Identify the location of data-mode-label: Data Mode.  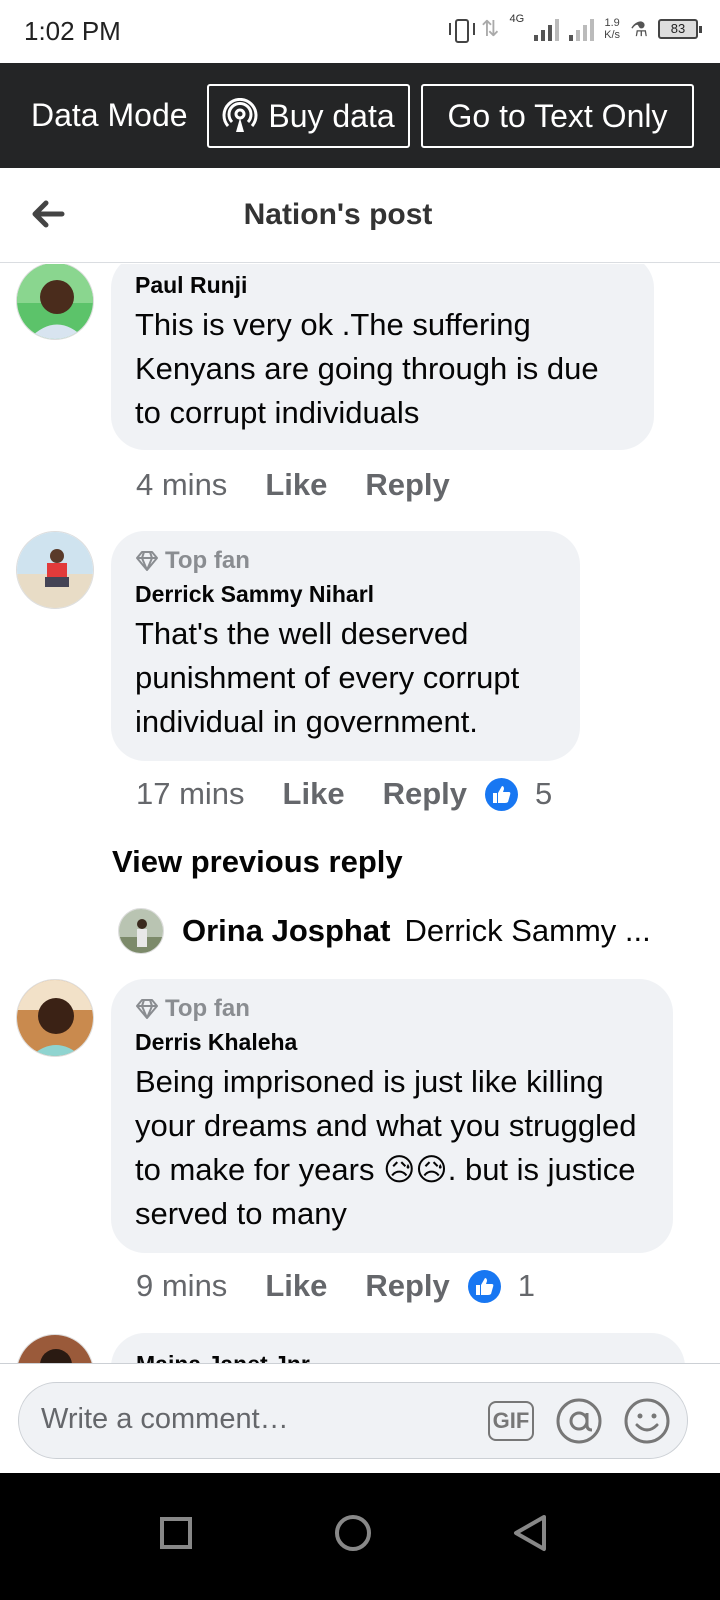
(109, 115).